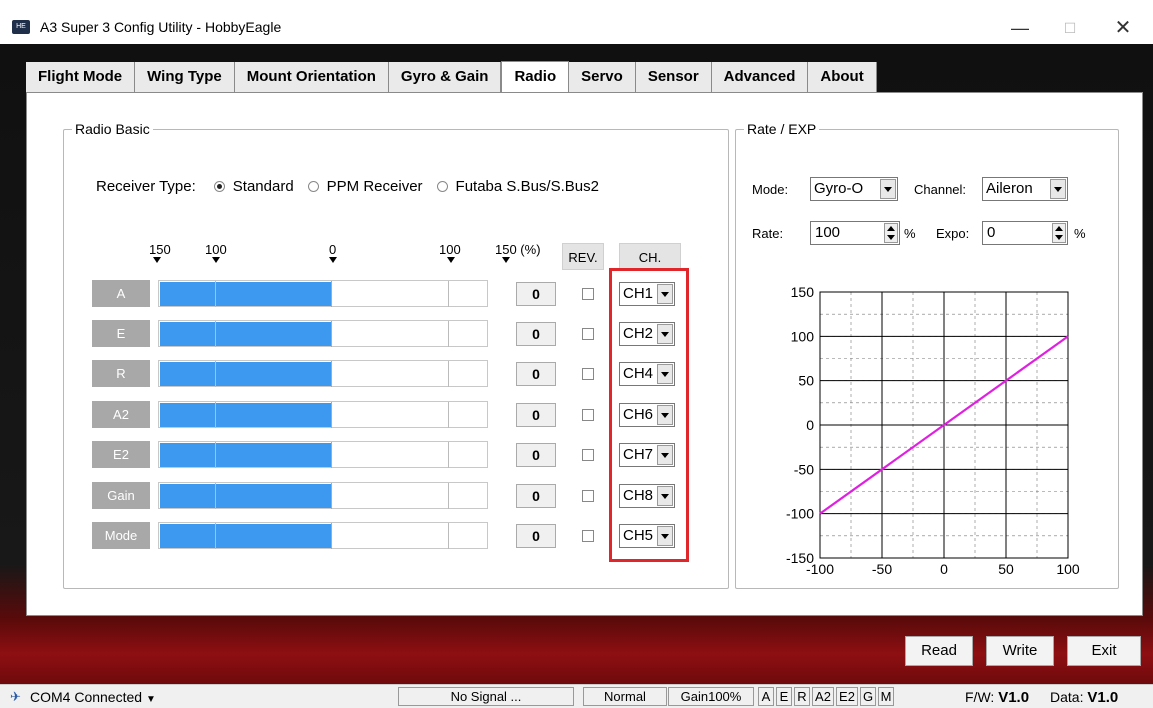 This screenshot has height=708, width=1153. Describe the element at coordinates (1068, 569) in the screenshot. I see `x-tick-label: 100` at that location.